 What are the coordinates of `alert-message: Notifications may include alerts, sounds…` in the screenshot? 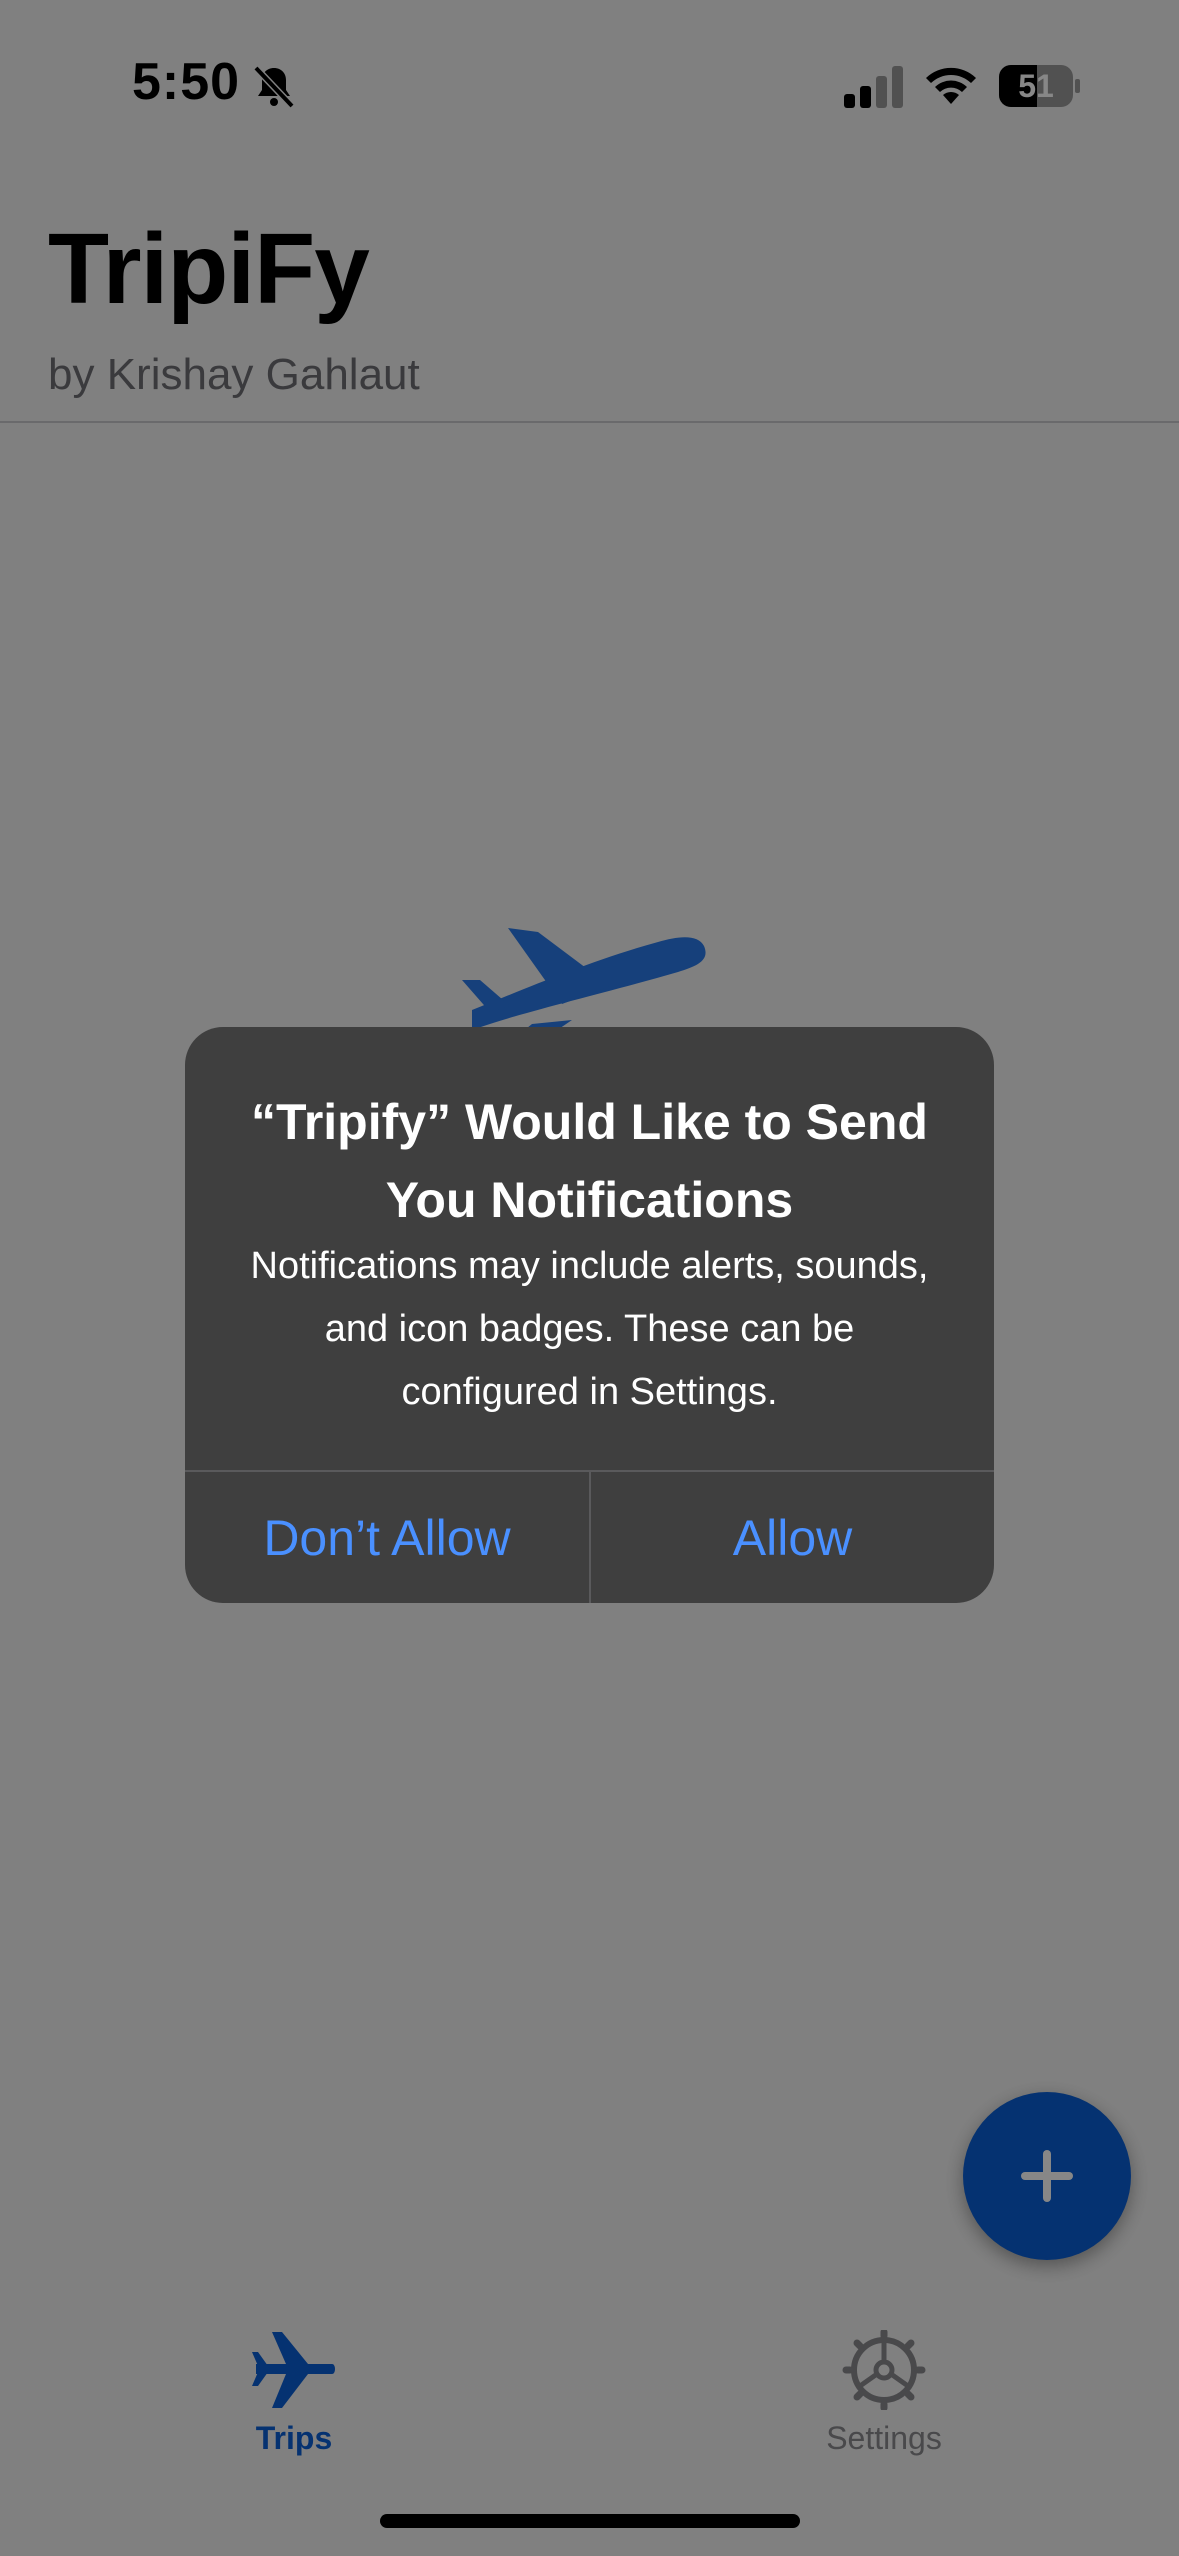 It's located at (589, 1329).